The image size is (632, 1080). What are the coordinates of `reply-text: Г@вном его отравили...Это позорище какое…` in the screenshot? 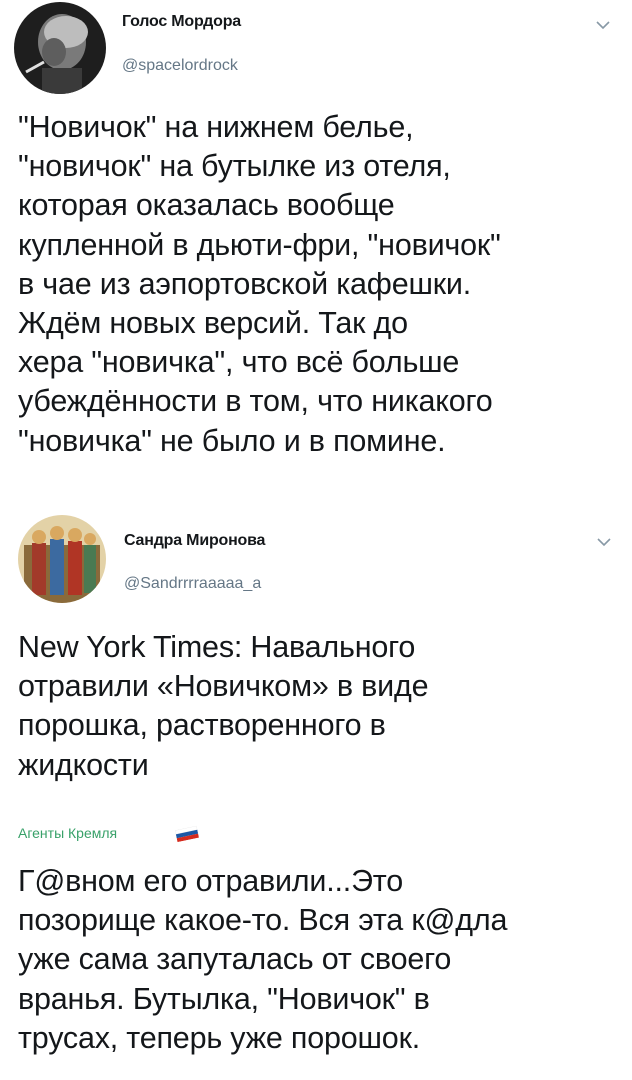 It's located at (263, 959).